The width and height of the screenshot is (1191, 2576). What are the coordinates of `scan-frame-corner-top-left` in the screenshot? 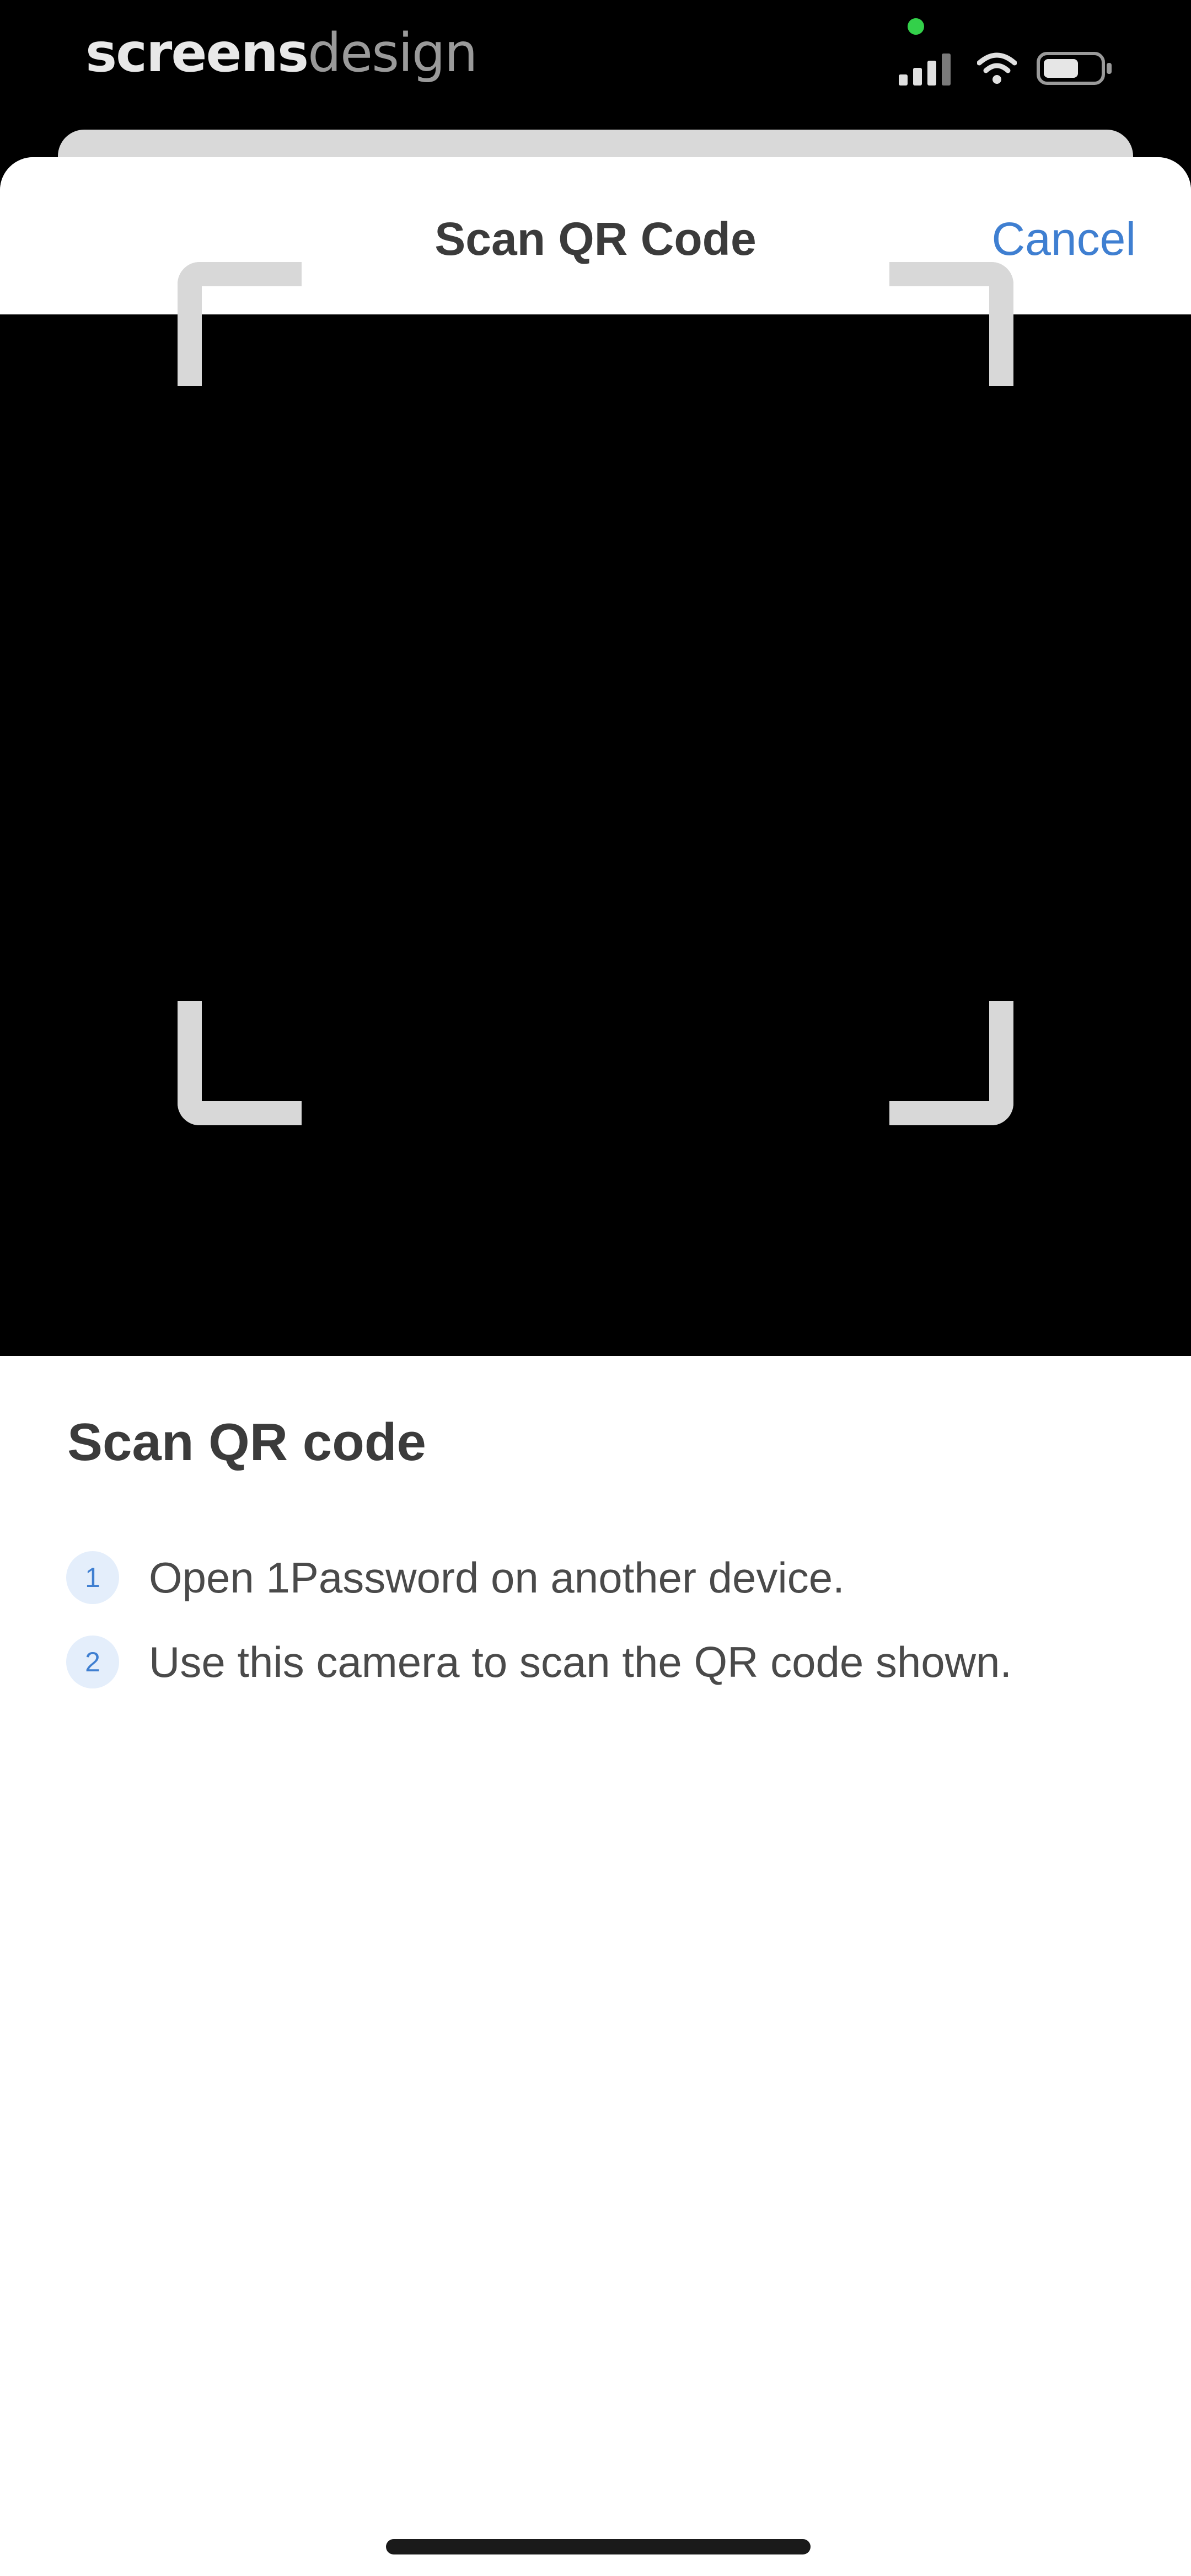 It's located at (240, 324).